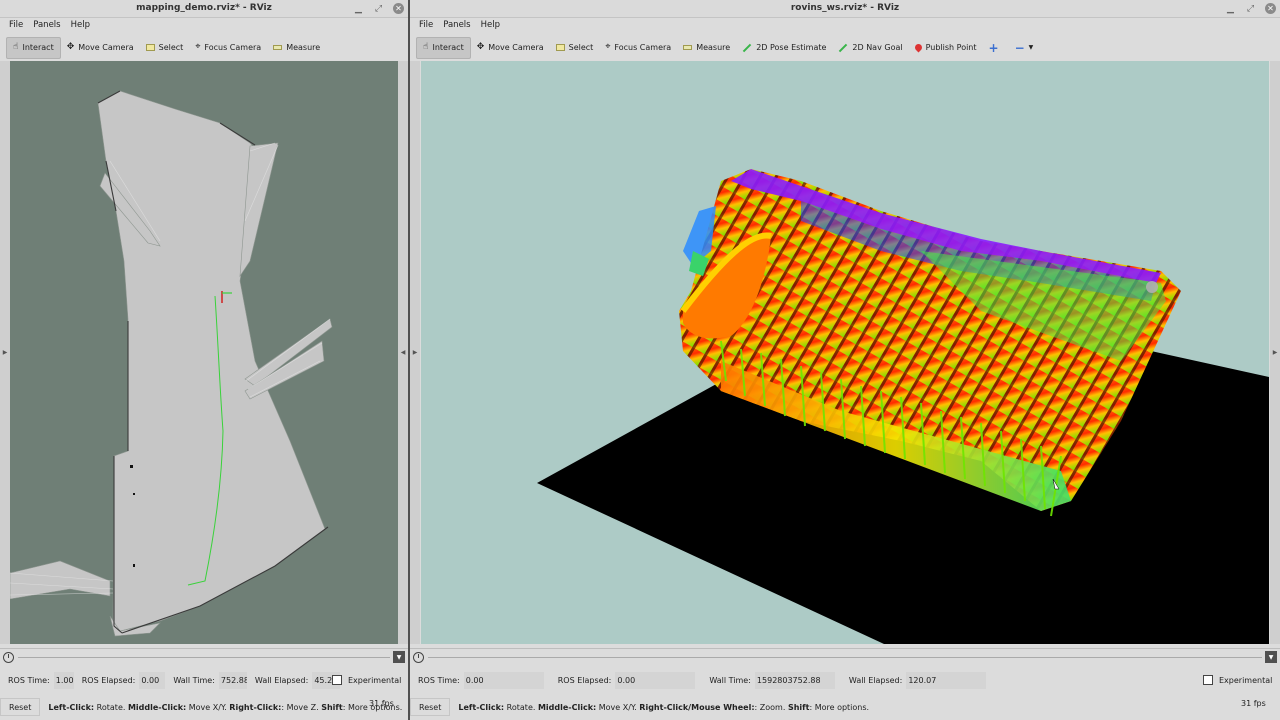 This screenshot has height=720, width=1280. I want to click on nav-goal-icon, so click(843, 47).